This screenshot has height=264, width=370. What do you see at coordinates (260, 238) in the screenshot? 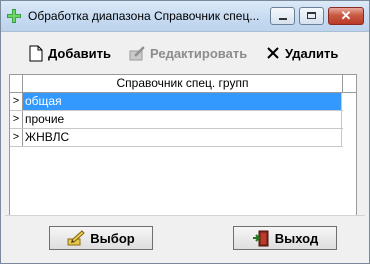
I see `exit-door-icon` at bounding box center [260, 238].